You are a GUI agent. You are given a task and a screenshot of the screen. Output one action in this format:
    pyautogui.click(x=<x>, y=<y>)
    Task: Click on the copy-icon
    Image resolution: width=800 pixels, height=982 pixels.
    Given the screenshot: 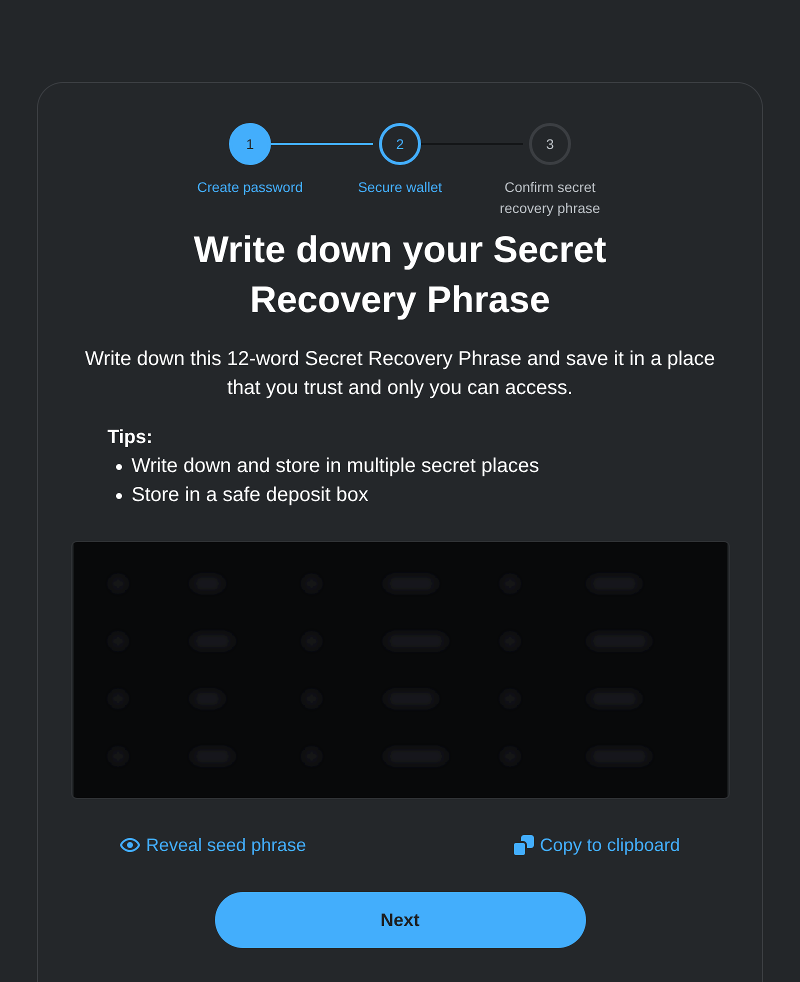 What is the action you would take?
    pyautogui.click(x=523, y=845)
    